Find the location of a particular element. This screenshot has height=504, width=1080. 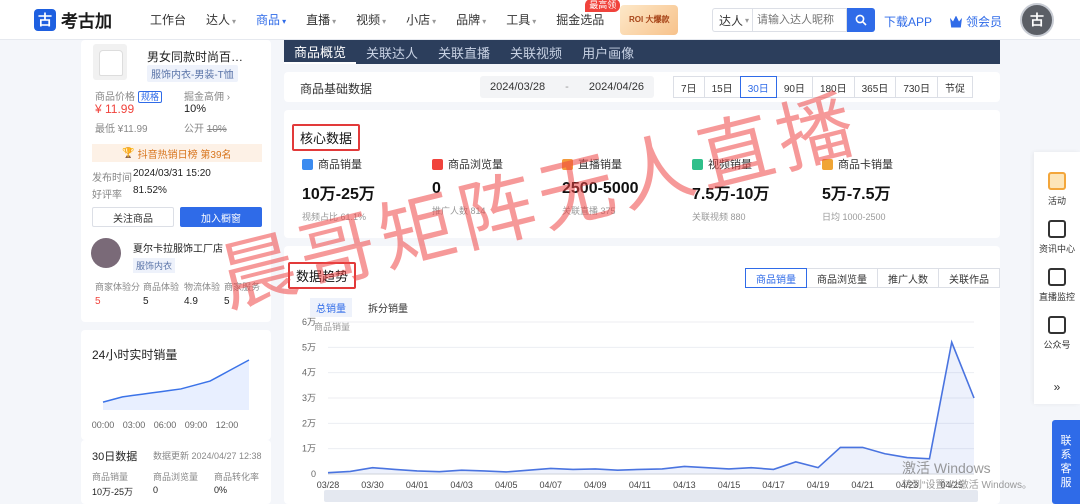

spec-tag: 规格 is located at coordinates (150, 97).